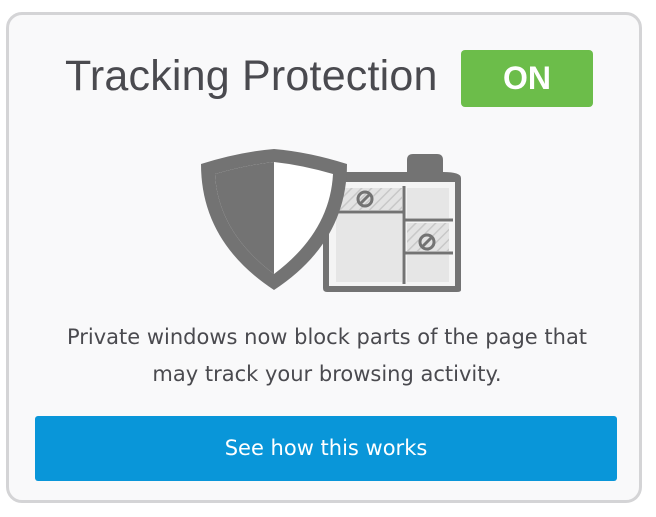 The image size is (656, 517). Describe the element at coordinates (527, 78) in the screenshot. I see `status-badge: ON` at that location.